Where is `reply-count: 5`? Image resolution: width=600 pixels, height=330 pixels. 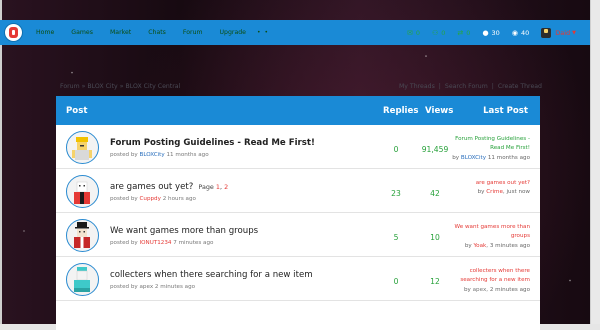 reply-count: 5 is located at coordinates (396, 237).